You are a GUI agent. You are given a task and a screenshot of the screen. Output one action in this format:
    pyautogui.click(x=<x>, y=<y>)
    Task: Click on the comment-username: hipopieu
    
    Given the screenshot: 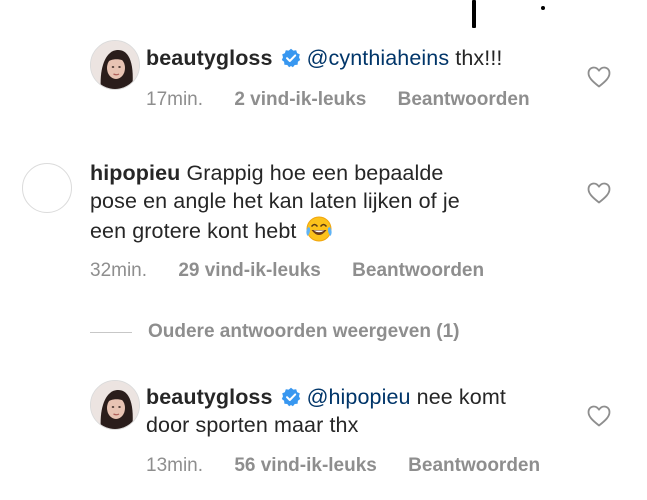 What is the action you would take?
    pyautogui.click(x=135, y=173)
    